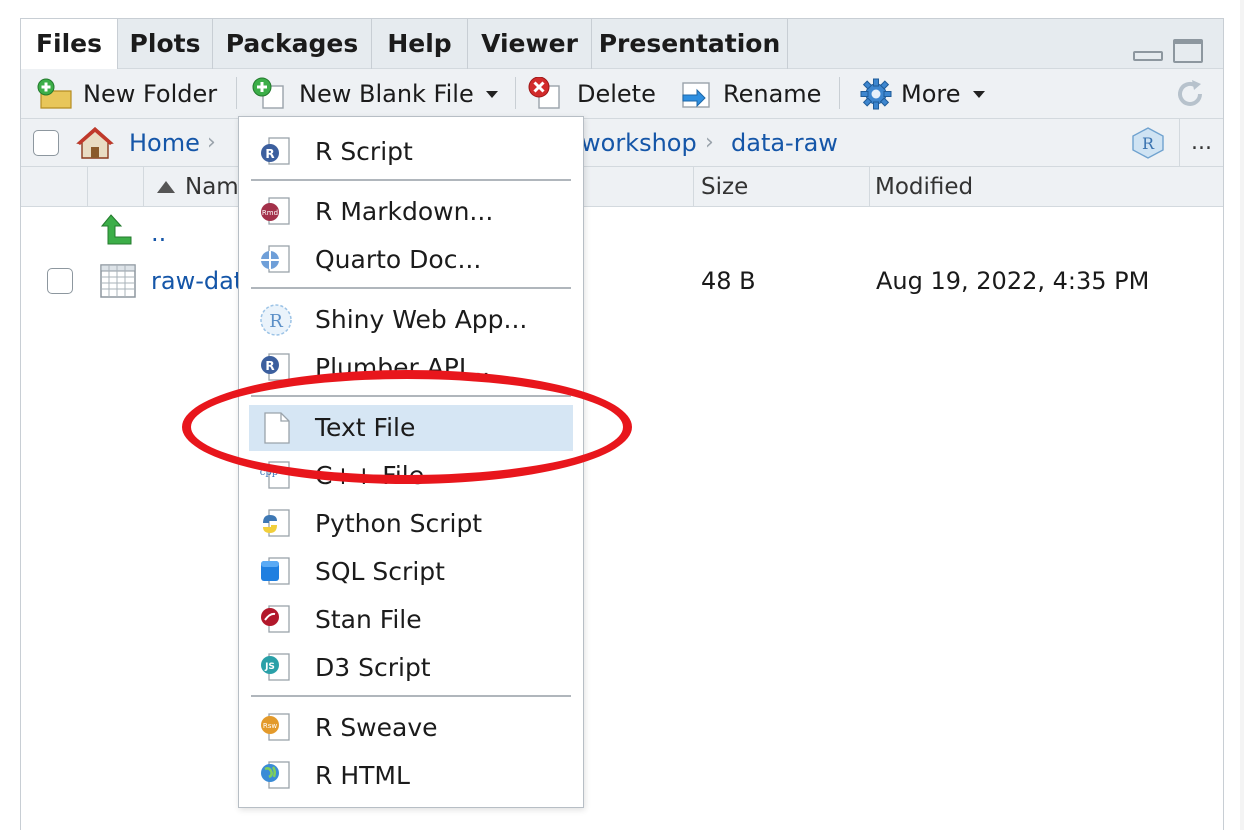 The height and width of the screenshot is (830, 1244). I want to click on r-html-icon, so click(275, 775).